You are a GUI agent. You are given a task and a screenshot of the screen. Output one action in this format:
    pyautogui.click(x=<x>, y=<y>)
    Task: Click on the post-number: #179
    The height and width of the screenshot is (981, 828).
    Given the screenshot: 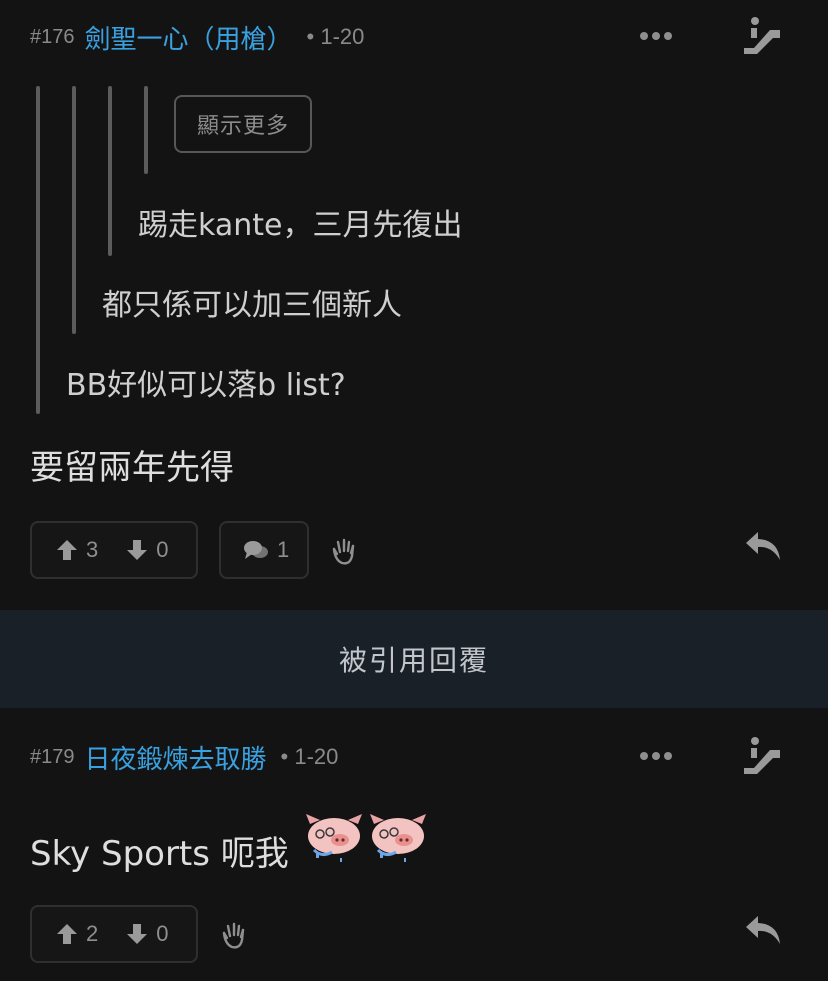 What is the action you would take?
    pyautogui.click(x=52, y=756)
    